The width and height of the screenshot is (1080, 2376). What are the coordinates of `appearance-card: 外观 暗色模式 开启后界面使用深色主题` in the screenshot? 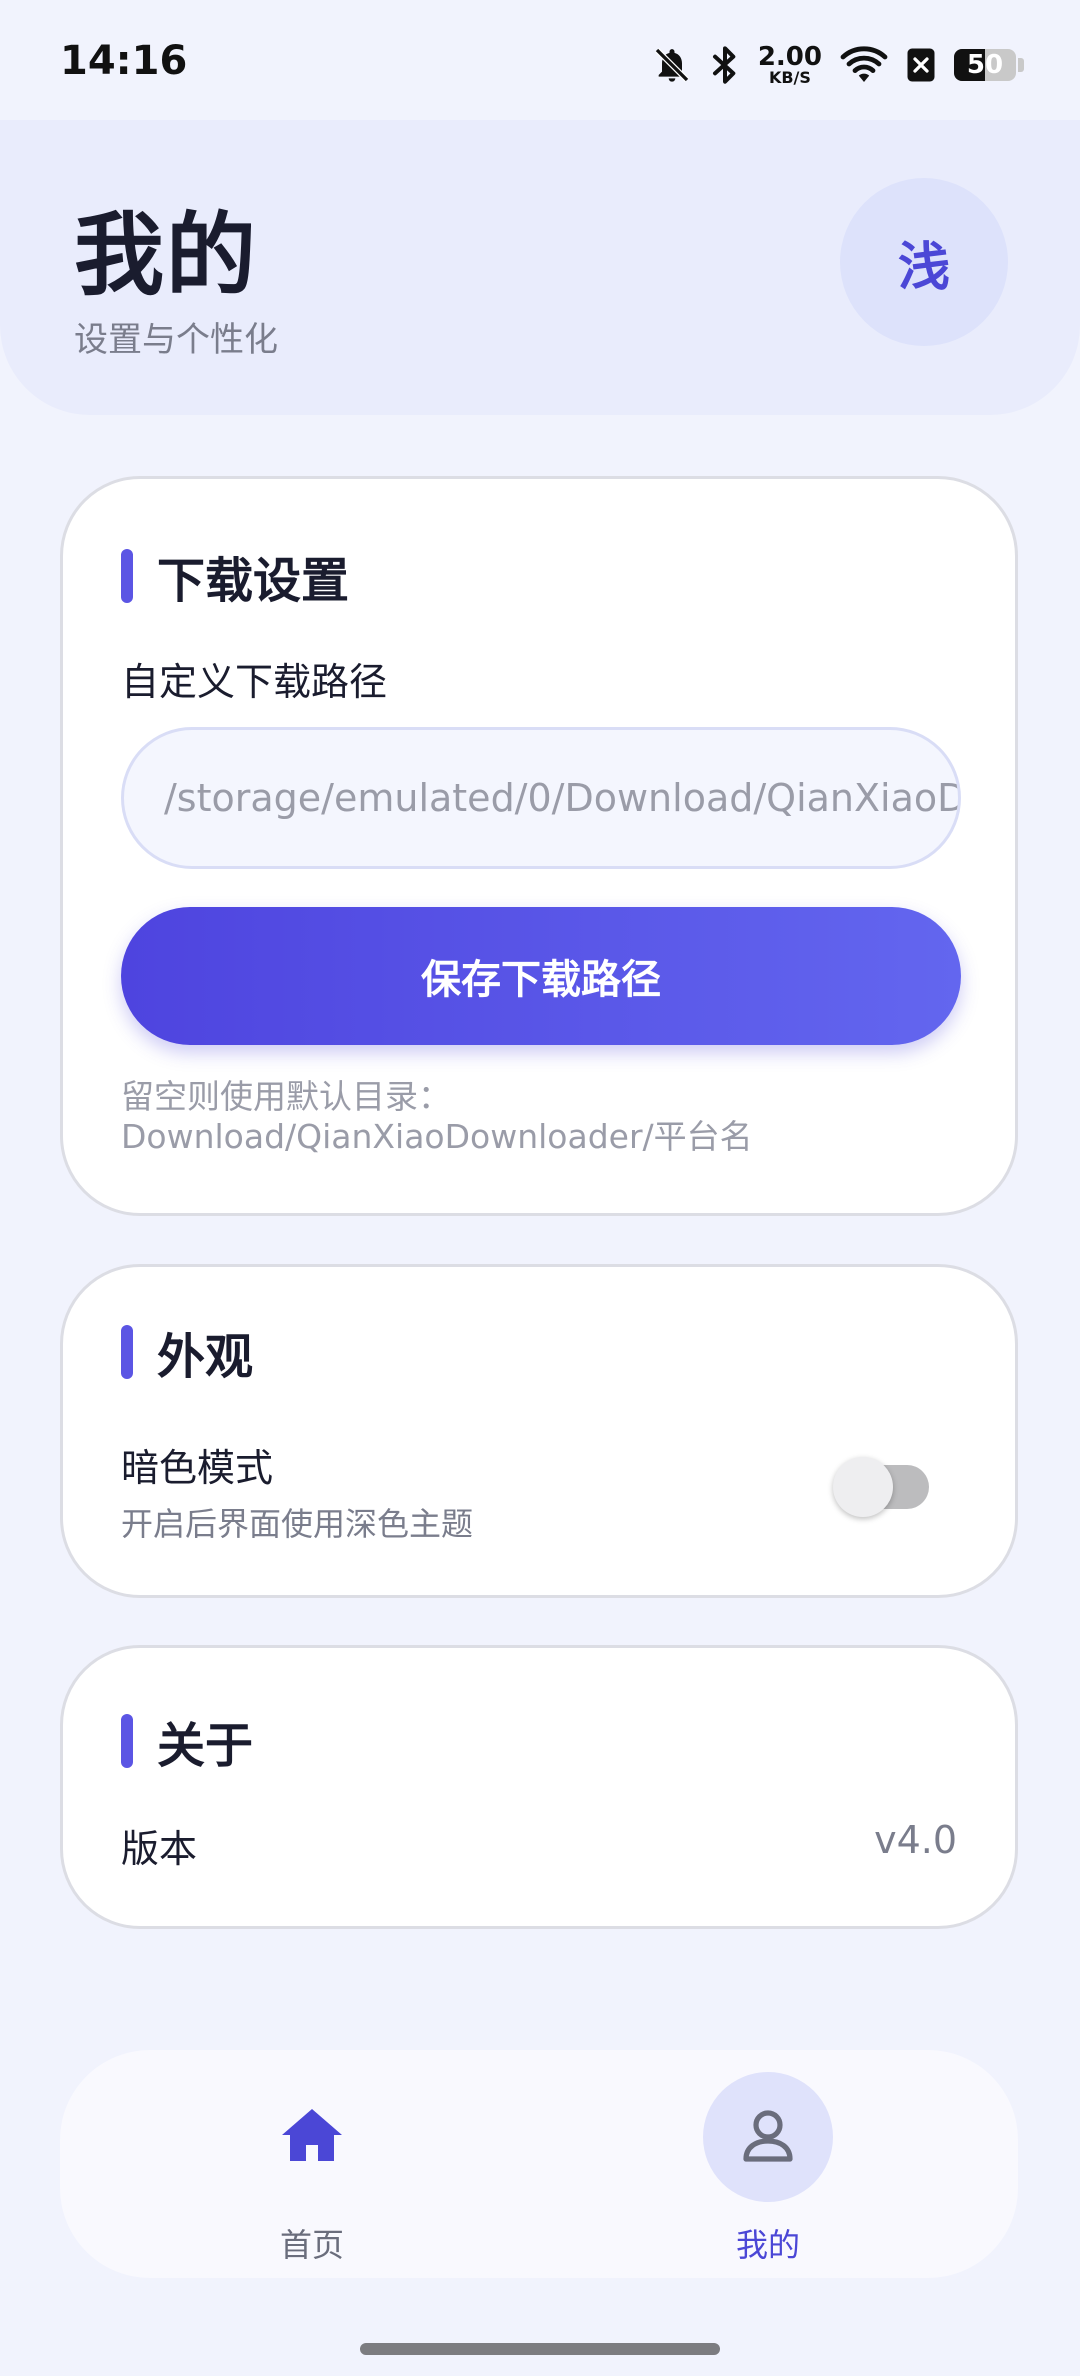 It's located at (539, 1431).